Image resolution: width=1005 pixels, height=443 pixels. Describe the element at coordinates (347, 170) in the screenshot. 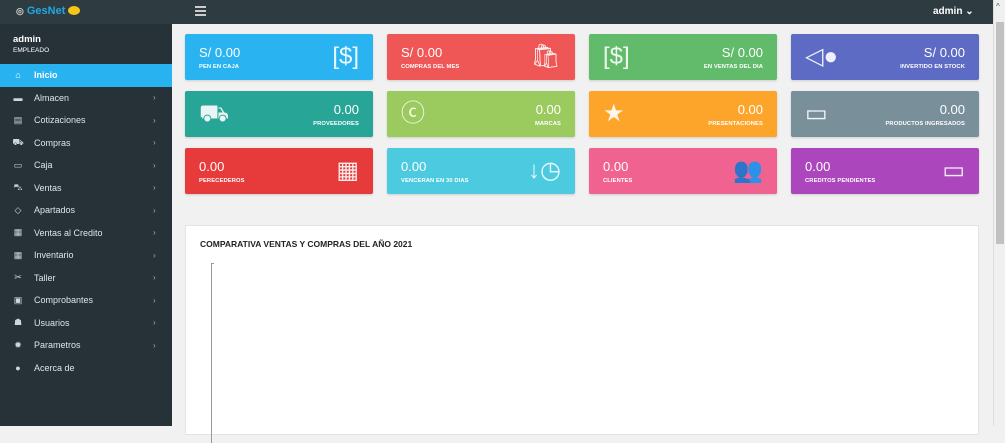

I see `calendar-icon: ▦` at that location.